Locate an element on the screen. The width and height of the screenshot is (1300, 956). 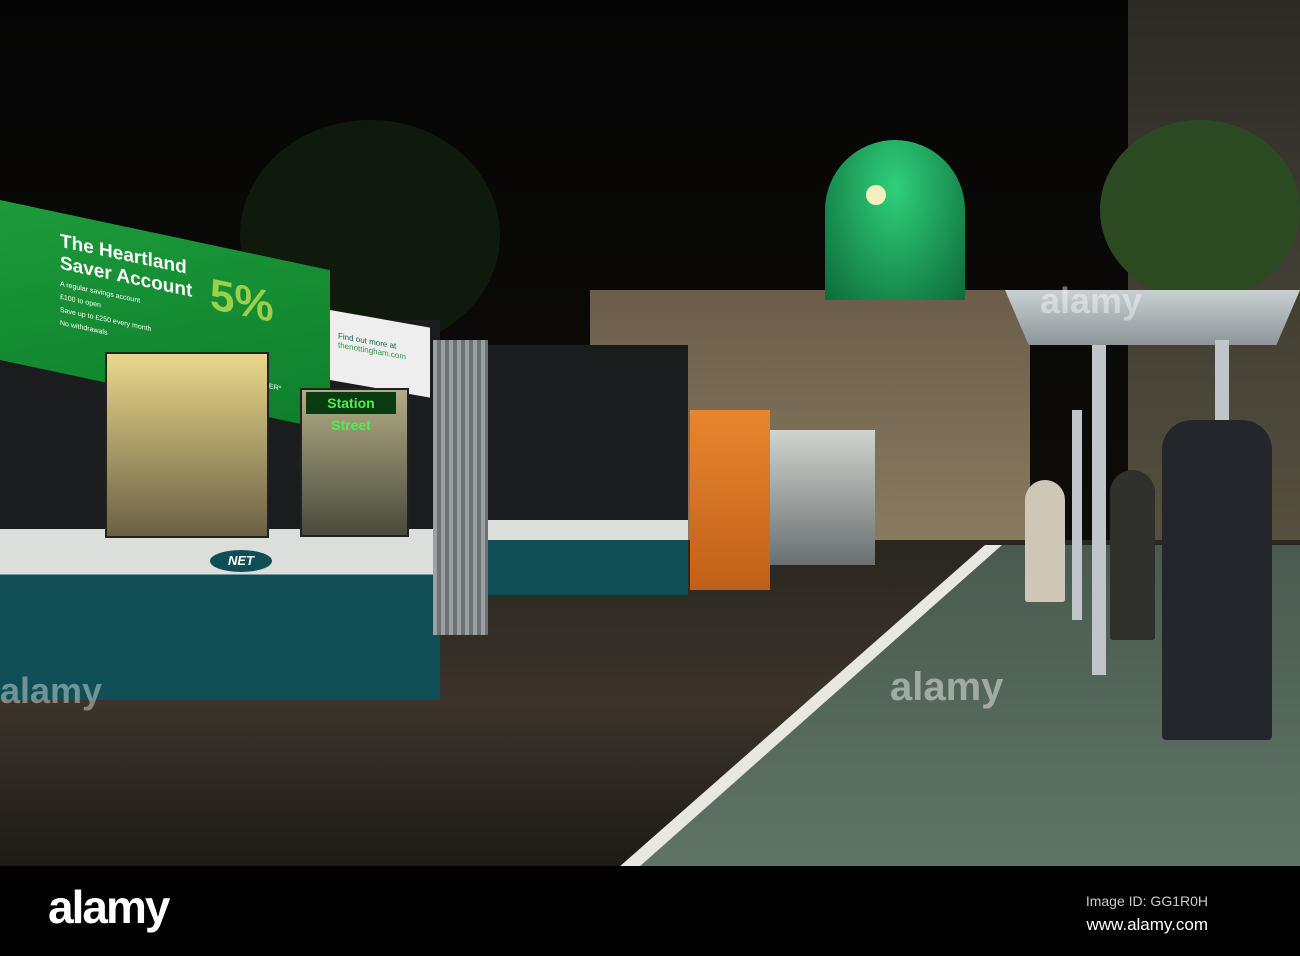
tree is located at coordinates (1200, 210).